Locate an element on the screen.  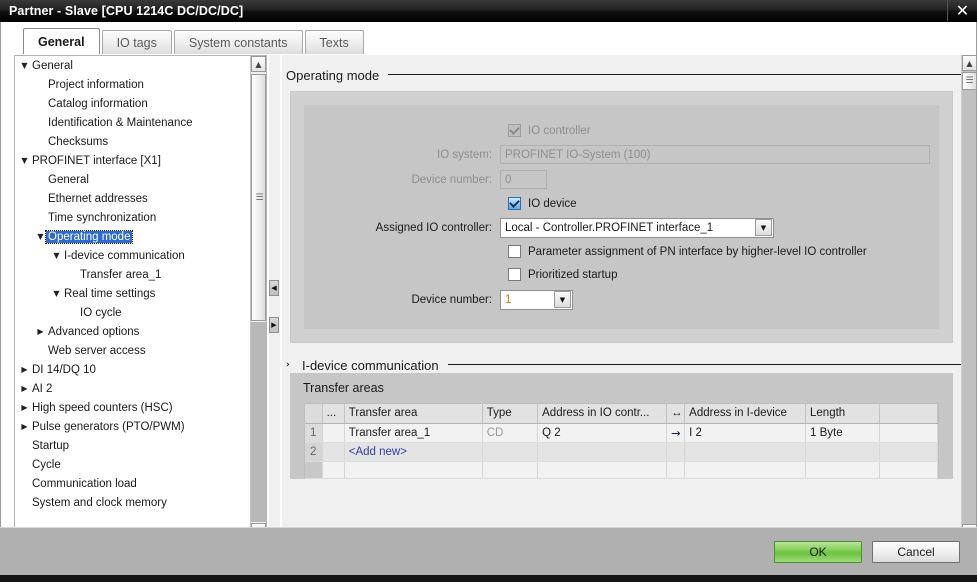
sidebar-item-di-14-dq-10: ▶ DI 14/DQ 10 is located at coordinates (133, 369).